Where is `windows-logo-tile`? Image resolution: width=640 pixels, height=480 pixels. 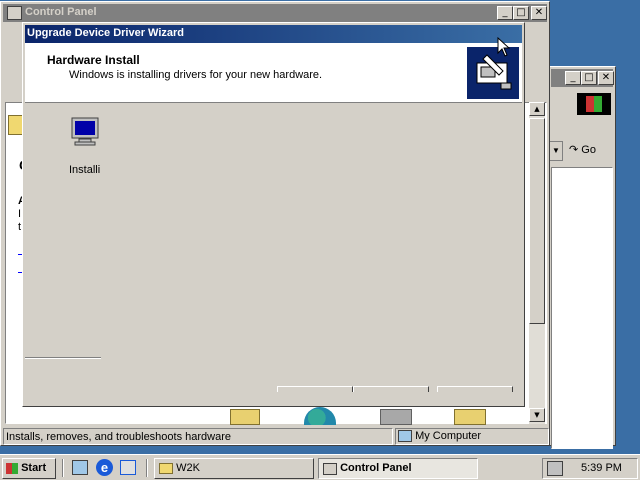 windows-logo-tile is located at coordinates (594, 104).